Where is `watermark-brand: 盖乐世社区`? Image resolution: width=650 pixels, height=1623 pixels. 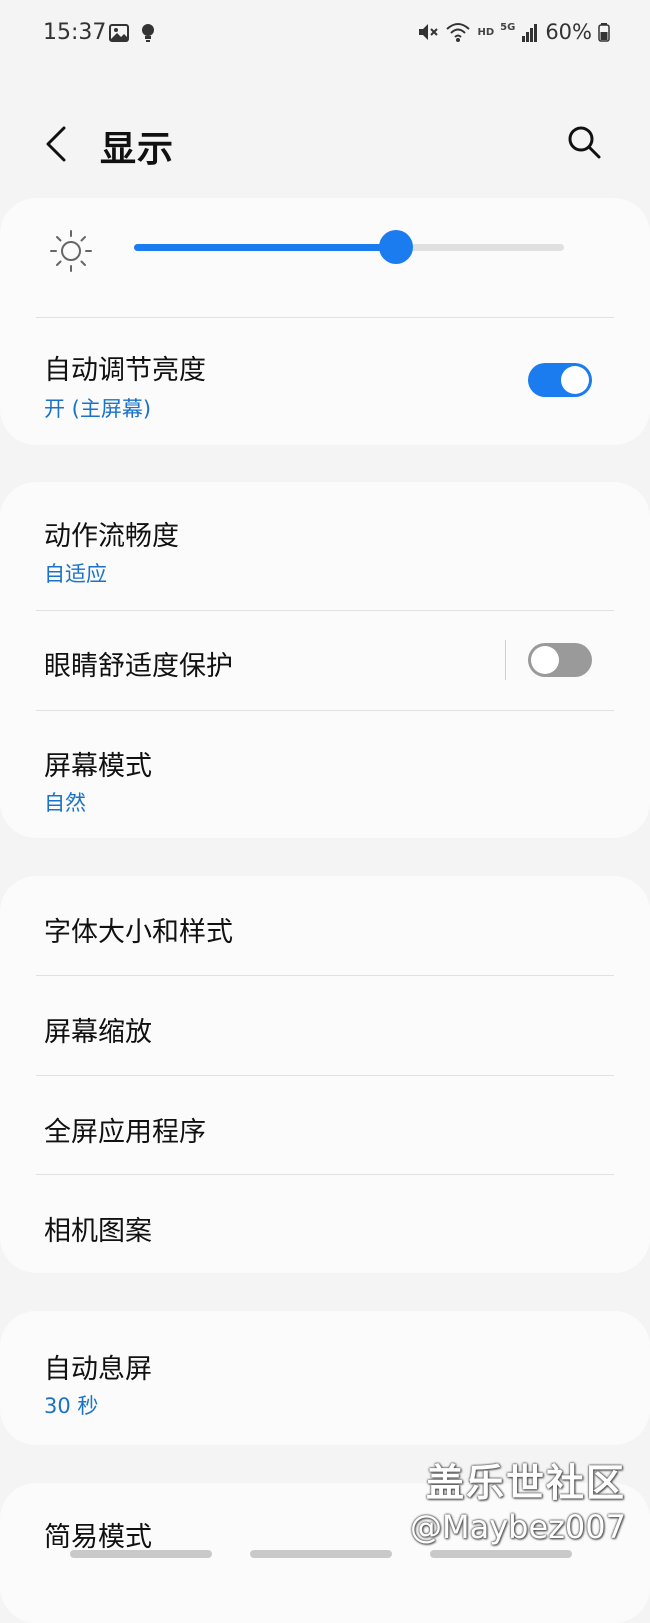
watermark-brand: 盖乐世社区 is located at coordinates (525, 1483).